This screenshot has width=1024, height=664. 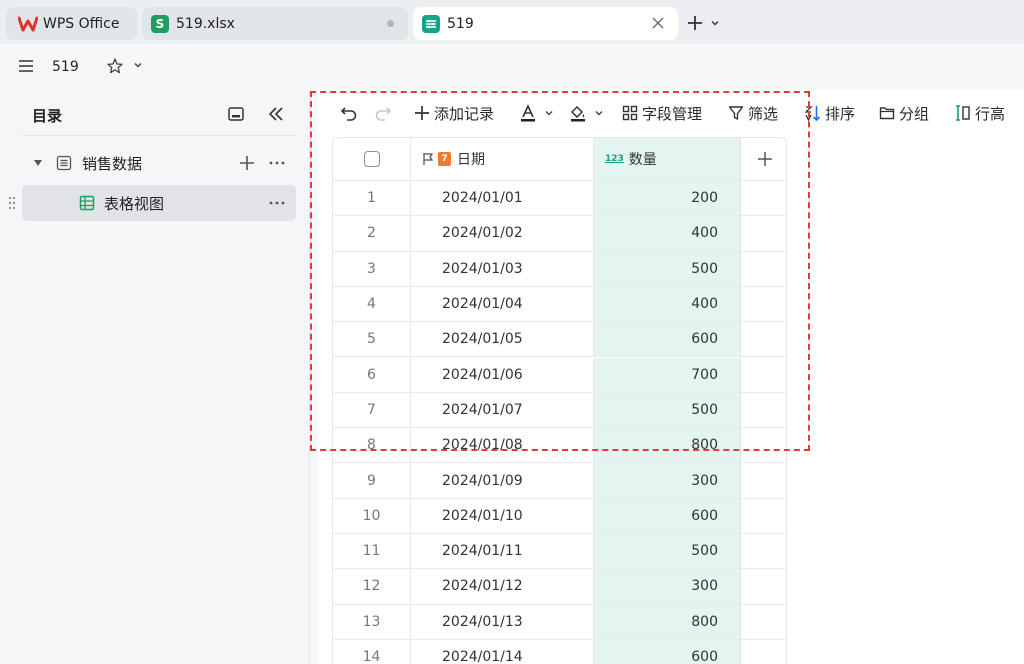 I want to click on field-manage-label: 字段管理, so click(x=672, y=113).